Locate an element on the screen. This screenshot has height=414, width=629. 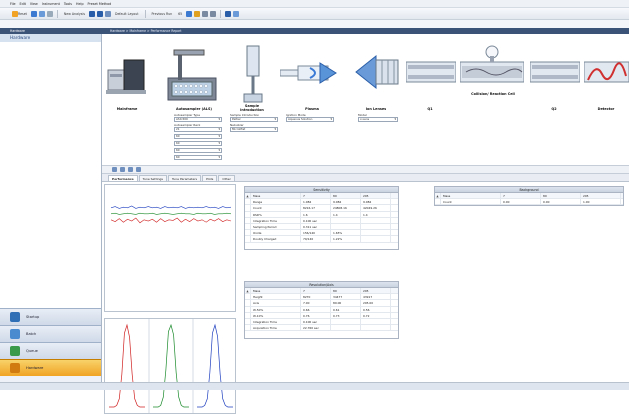
table-cell: 24808.16 is located at coordinates (346, 208).